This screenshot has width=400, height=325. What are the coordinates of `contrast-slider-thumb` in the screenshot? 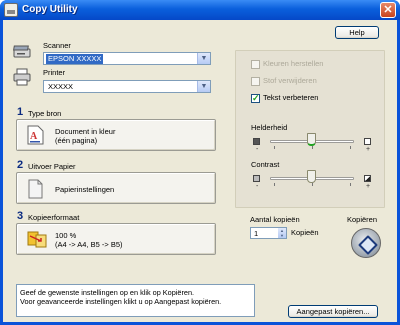 It's located at (311, 176).